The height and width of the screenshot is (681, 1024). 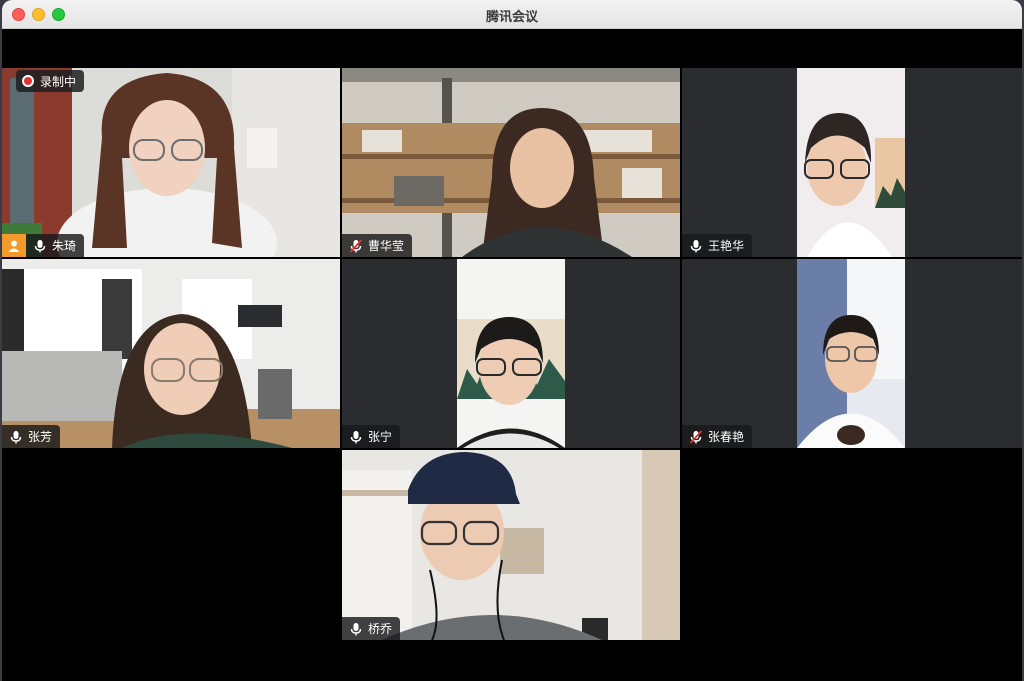 I want to click on recording-dot-icon, so click(x=28, y=81).